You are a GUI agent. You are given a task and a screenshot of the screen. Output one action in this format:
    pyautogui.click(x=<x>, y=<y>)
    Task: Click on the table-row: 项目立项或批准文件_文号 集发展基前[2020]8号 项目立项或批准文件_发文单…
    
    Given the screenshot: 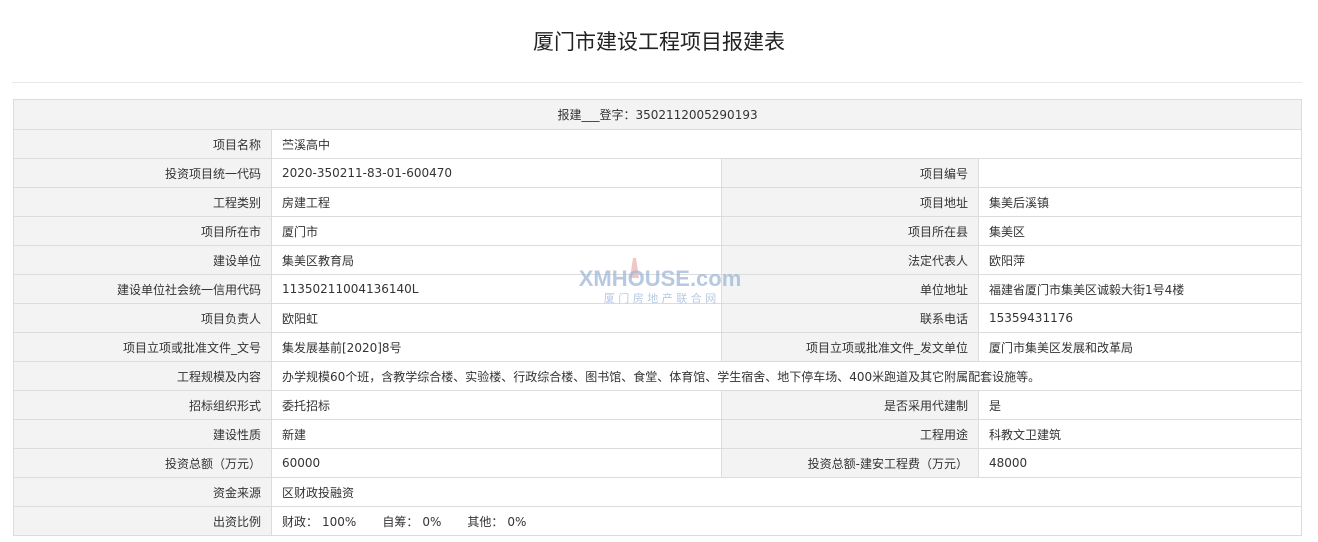 What is the action you would take?
    pyautogui.click(x=658, y=347)
    